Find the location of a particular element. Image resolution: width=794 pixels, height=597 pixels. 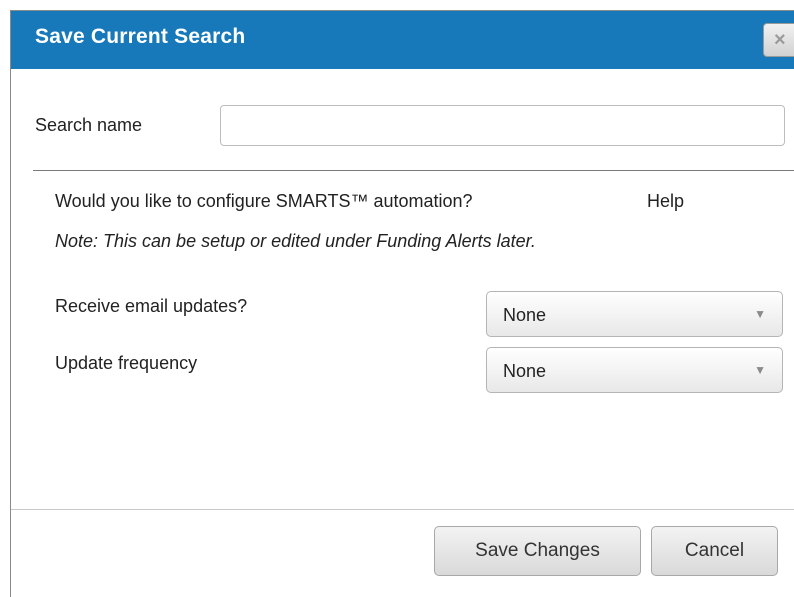

email-updates-label: Receive email updates? is located at coordinates (151, 306).